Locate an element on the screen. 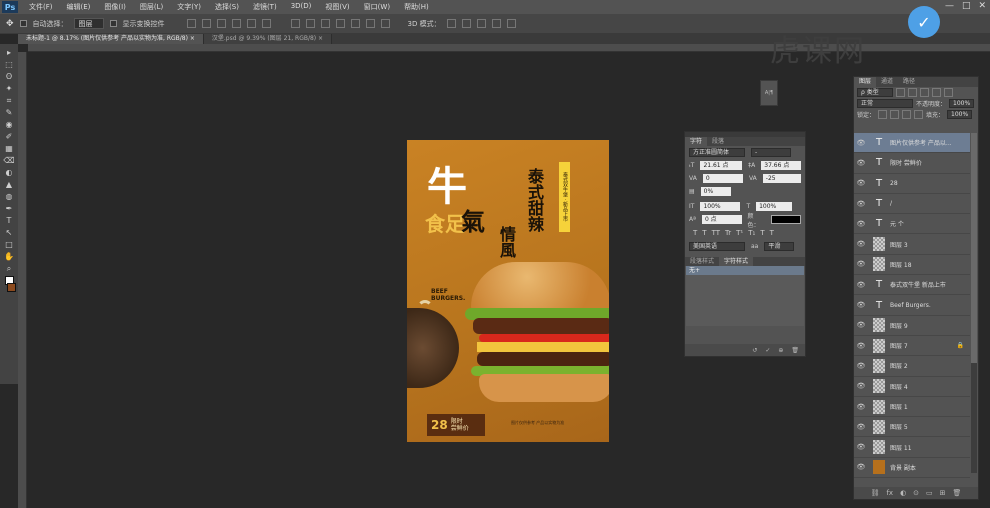  text-style-button-5: T₁ is located at coordinates (751, 233).